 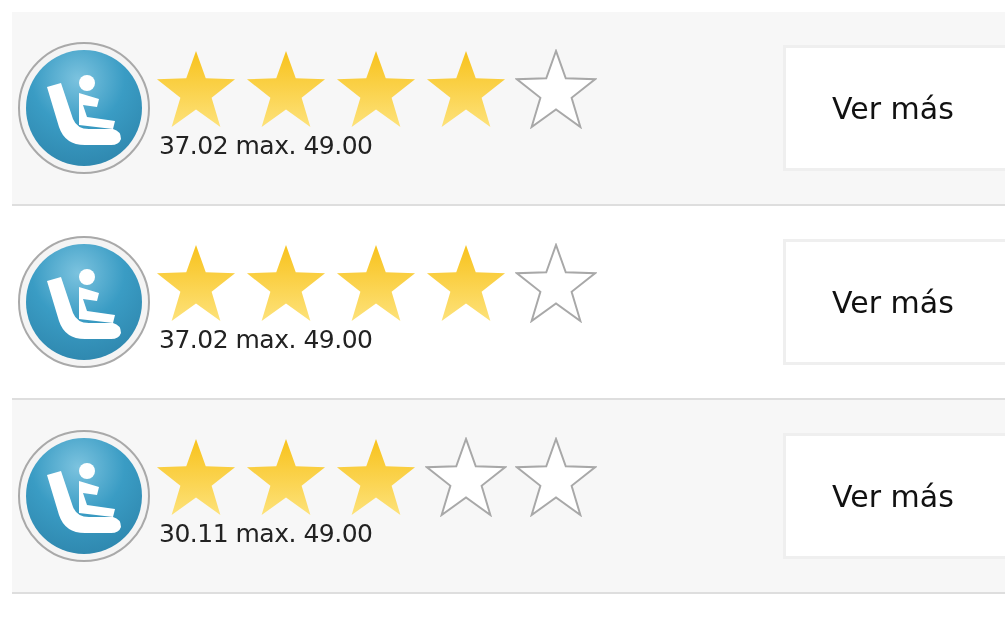 I want to click on score-text: 30.11 max. 49.00, so click(x=266, y=533).